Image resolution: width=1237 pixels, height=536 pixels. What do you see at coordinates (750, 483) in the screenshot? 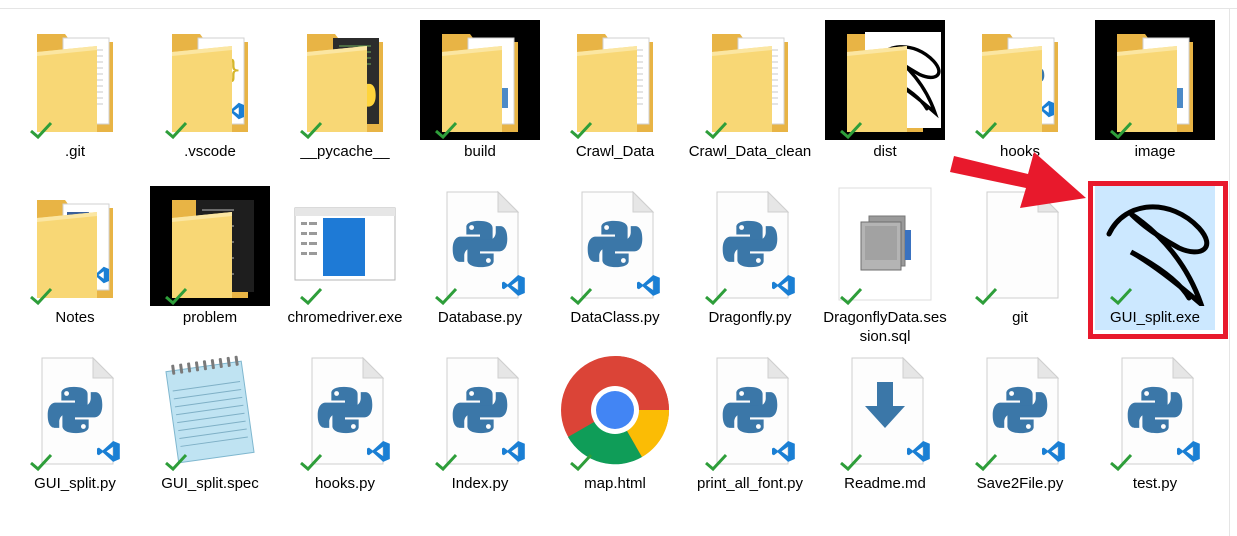
I see `file-name-label: print_all_font.py` at bounding box center [750, 483].